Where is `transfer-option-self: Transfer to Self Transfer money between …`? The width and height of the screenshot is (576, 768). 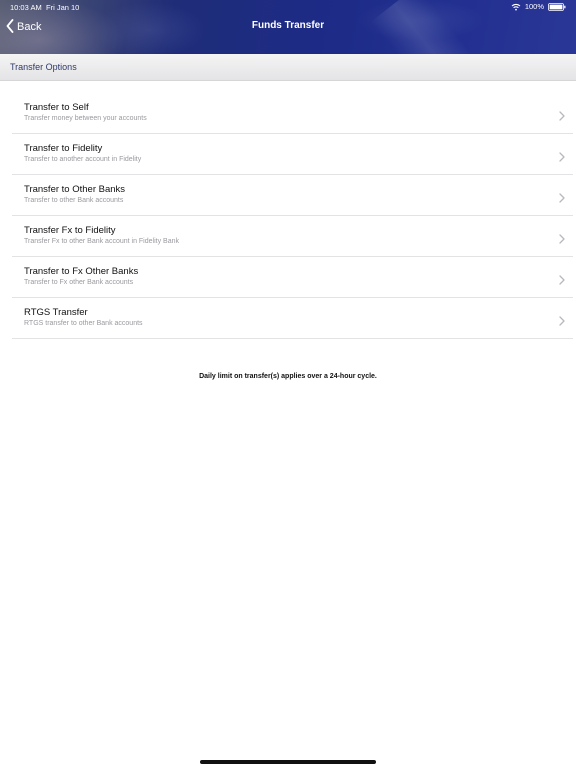 transfer-option-self: Transfer to Self Transfer money between … is located at coordinates (292, 113).